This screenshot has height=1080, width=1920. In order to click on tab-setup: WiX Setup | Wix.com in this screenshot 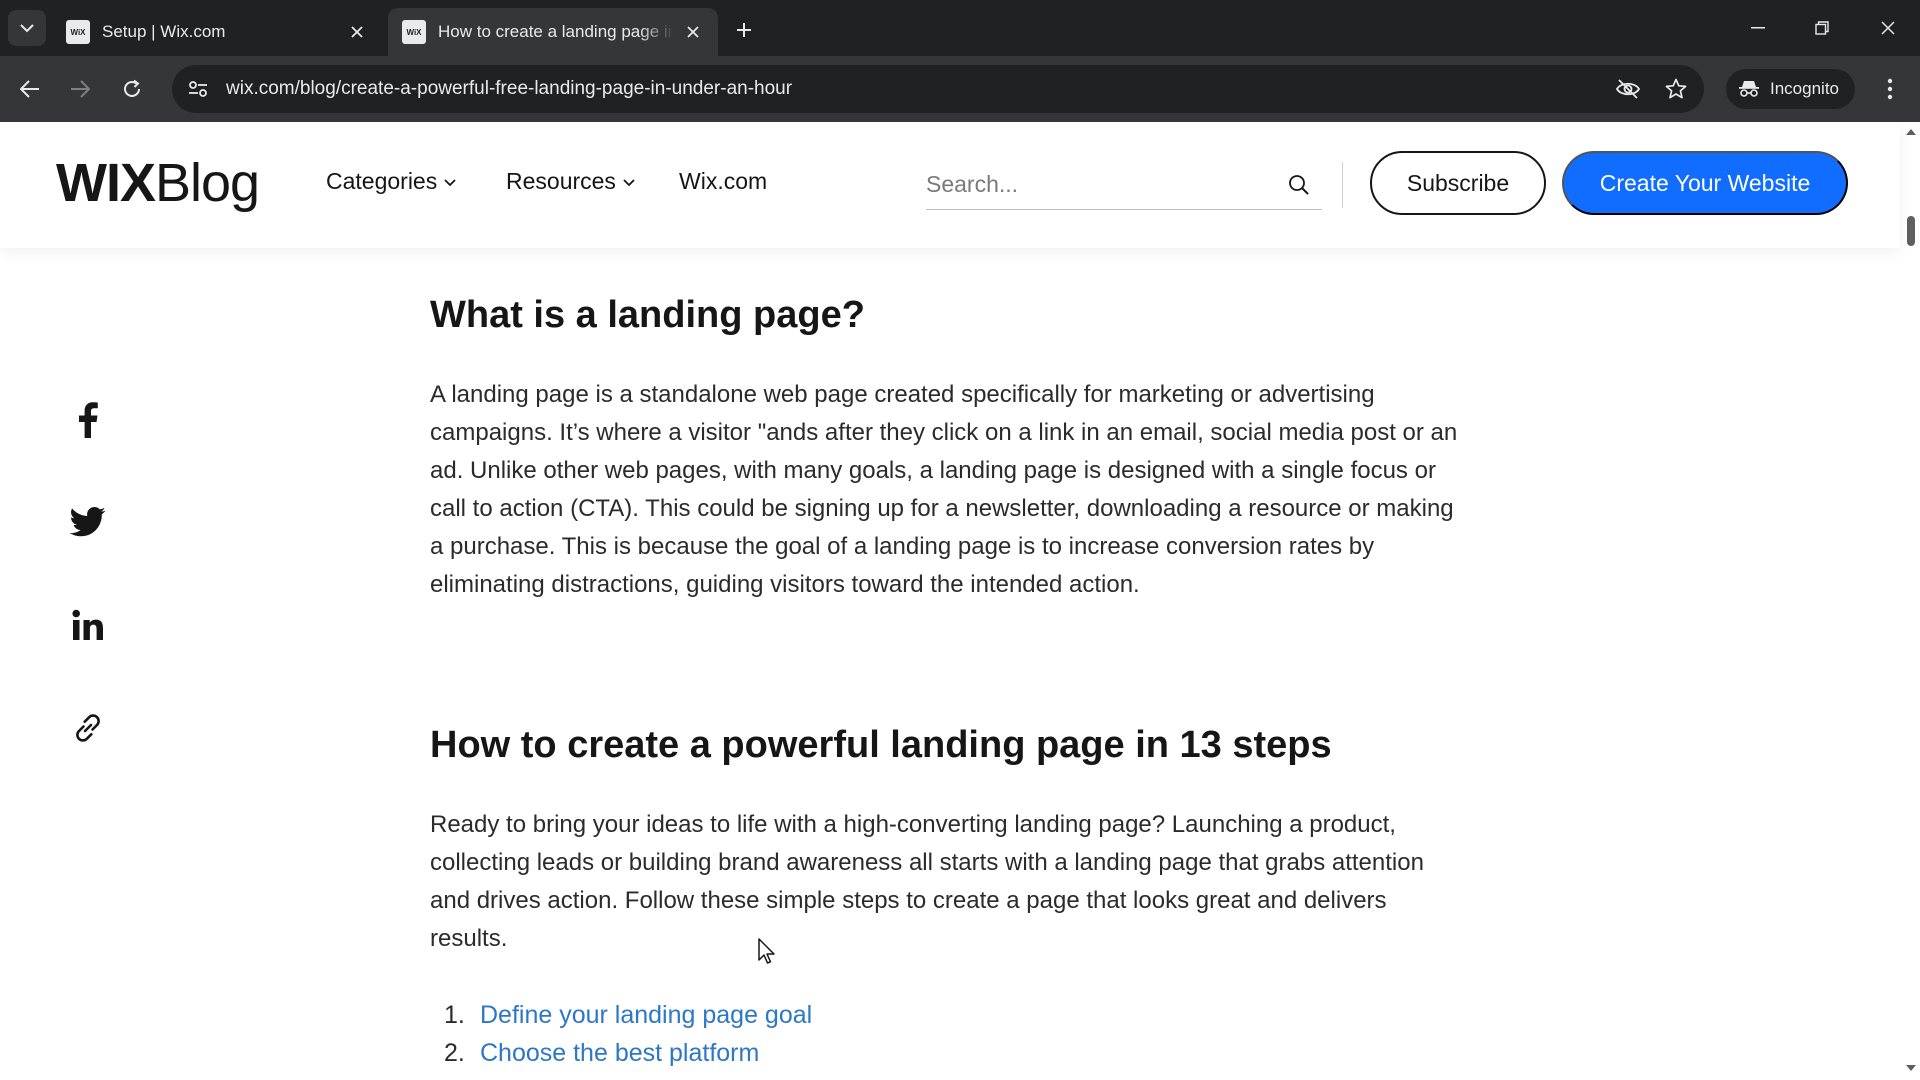, I will do `click(217, 32)`.